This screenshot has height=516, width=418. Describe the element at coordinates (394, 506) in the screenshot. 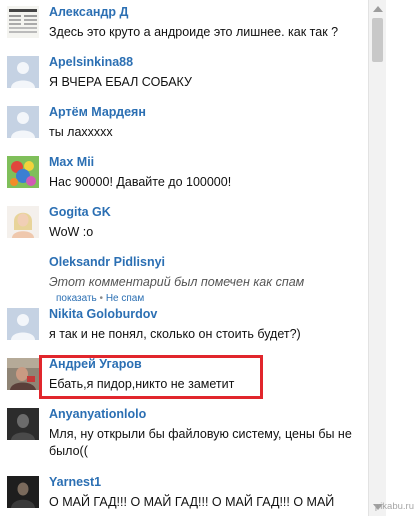

I see `watermark: pikabu.ru` at that location.